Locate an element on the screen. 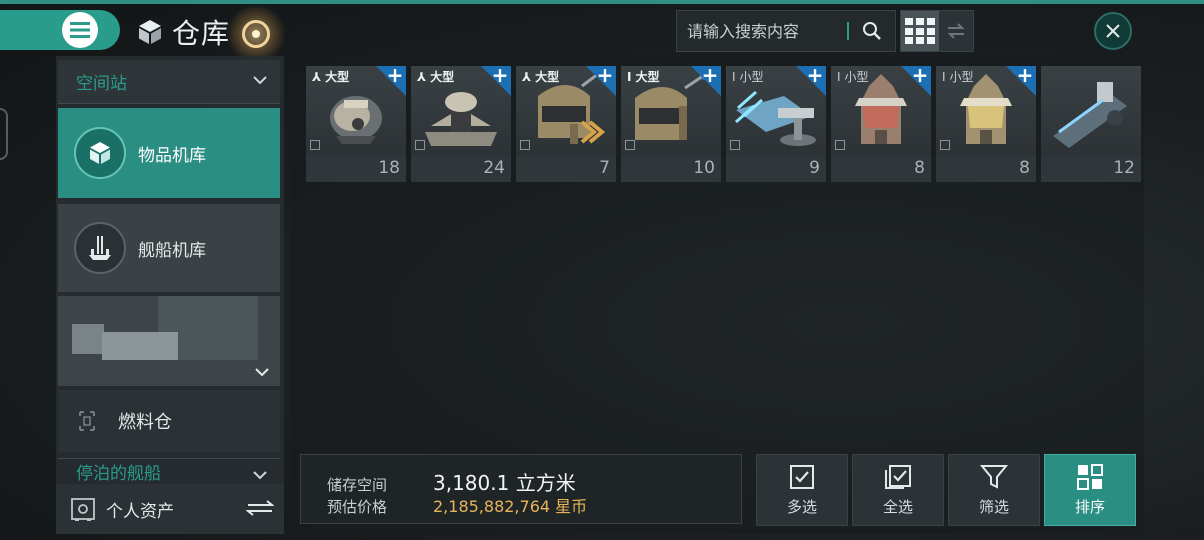 Image resolution: width=1204 pixels, height=540 pixels. section-docked-ships: 停泊的舰船 is located at coordinates (169, 471).